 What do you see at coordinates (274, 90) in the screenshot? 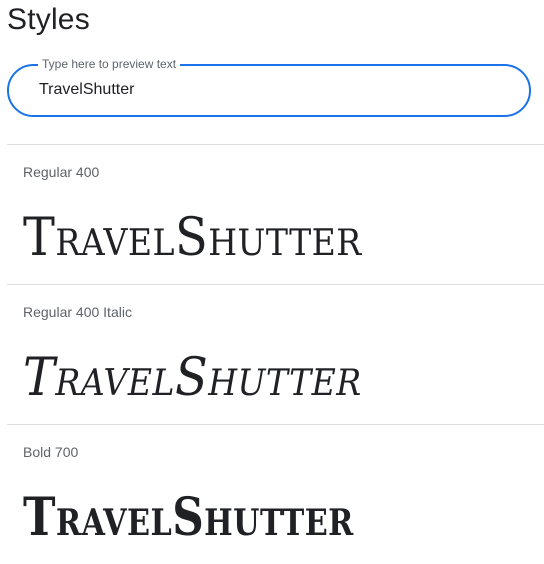
I see `preview-text-input` at bounding box center [274, 90].